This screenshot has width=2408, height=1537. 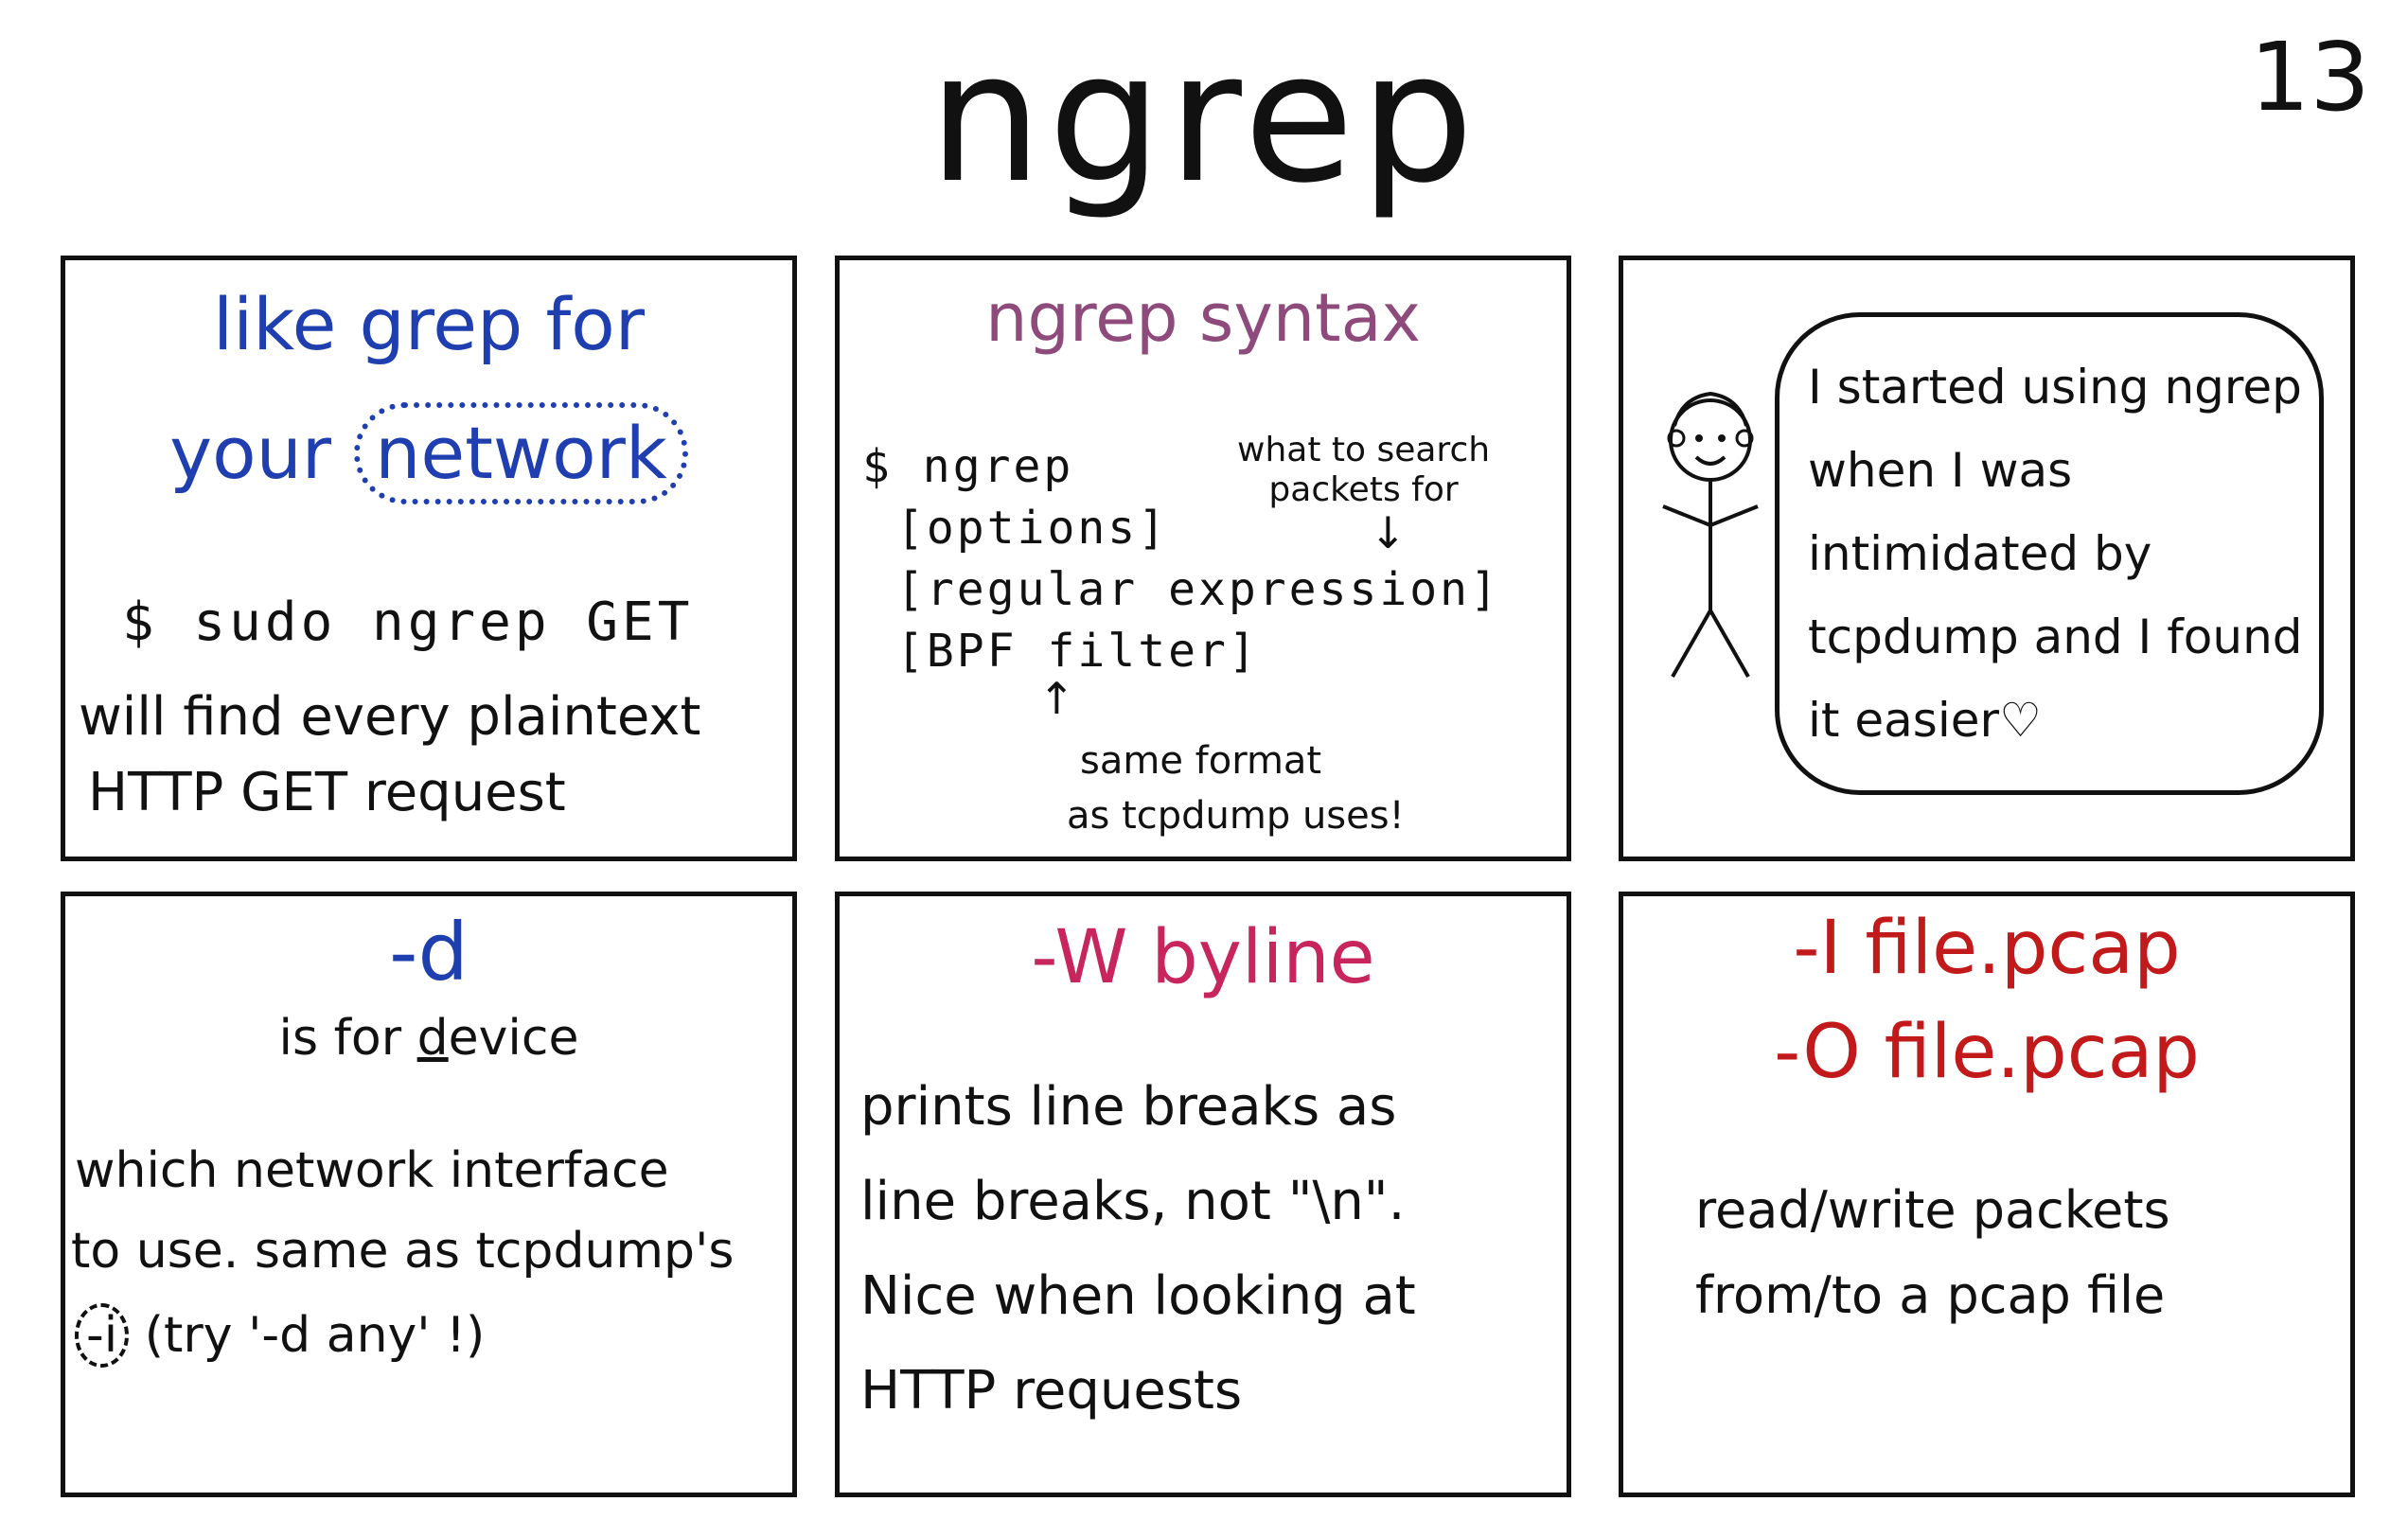 I want to click on panel5-line2: line breaks, not "\n"., so click(x=1133, y=1201).